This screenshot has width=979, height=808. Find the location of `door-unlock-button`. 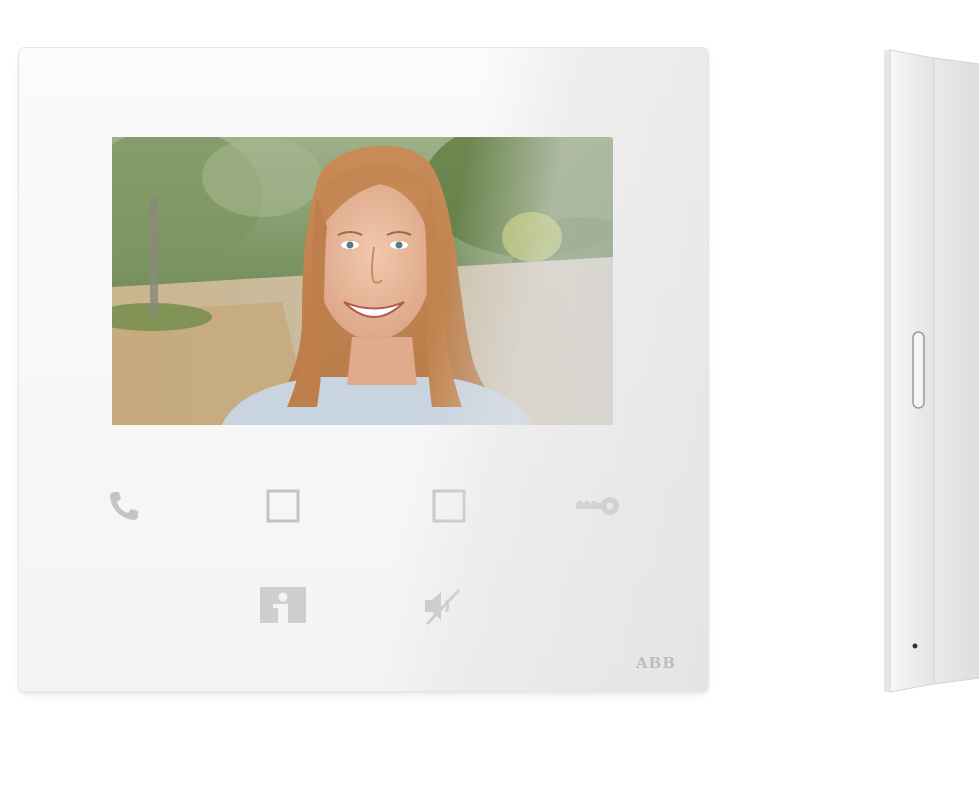

door-unlock-button is located at coordinates (598, 506).